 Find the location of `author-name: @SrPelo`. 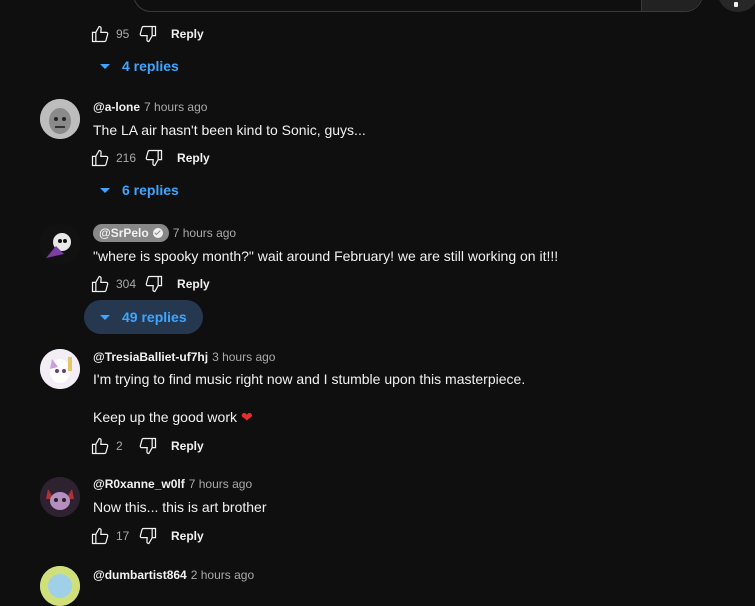

author-name: @SrPelo is located at coordinates (124, 233).